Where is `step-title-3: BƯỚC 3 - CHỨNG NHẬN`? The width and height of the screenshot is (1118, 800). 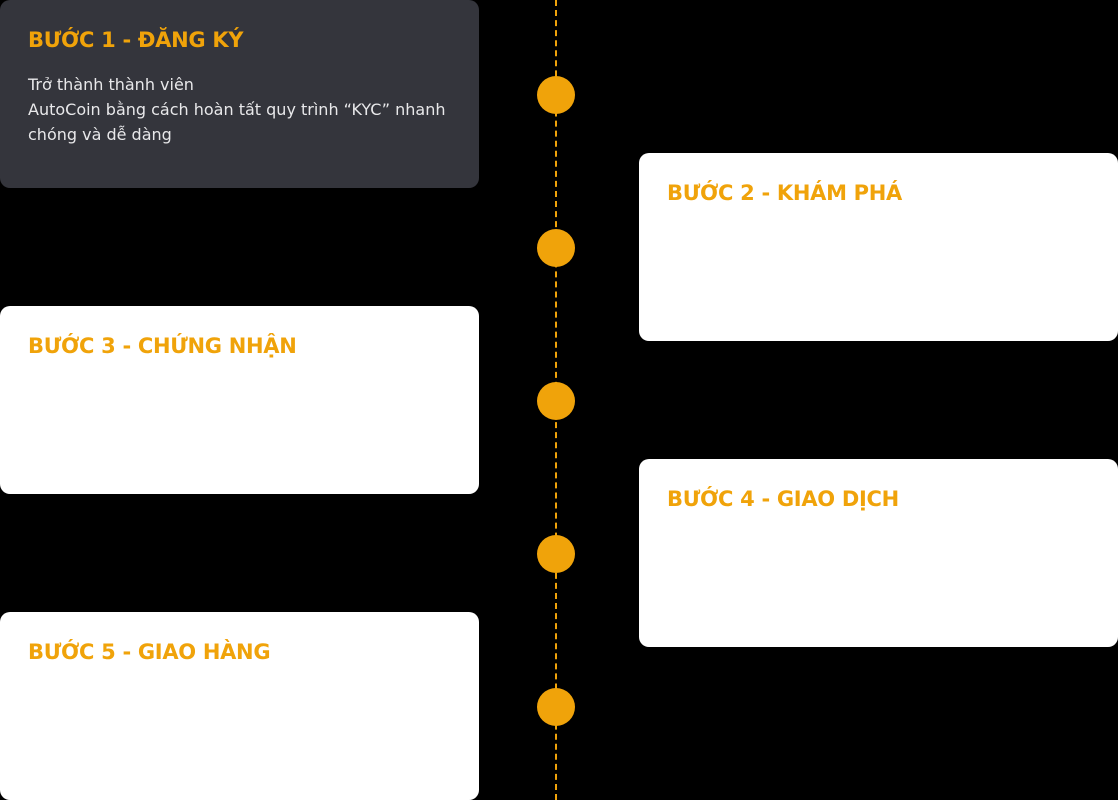
step-title-3: BƯỚC 3 - CHỨNG NHẬN is located at coordinates (162, 346).